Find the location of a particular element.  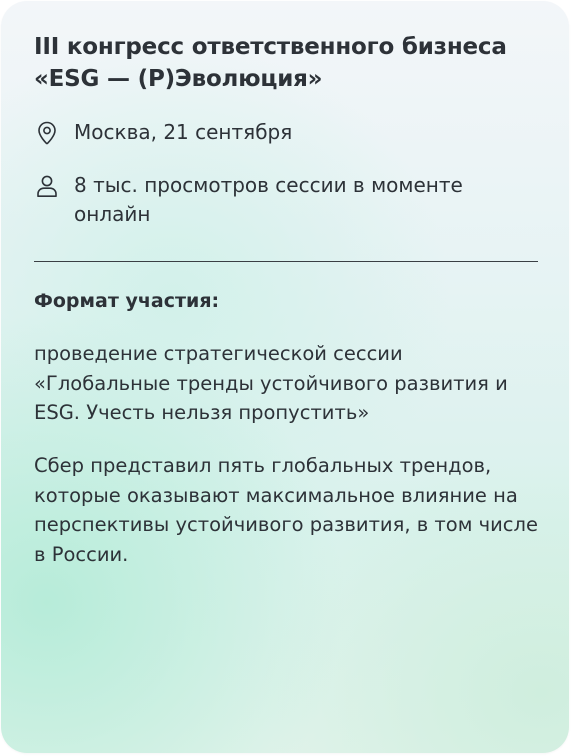

person-icon is located at coordinates (47, 186).